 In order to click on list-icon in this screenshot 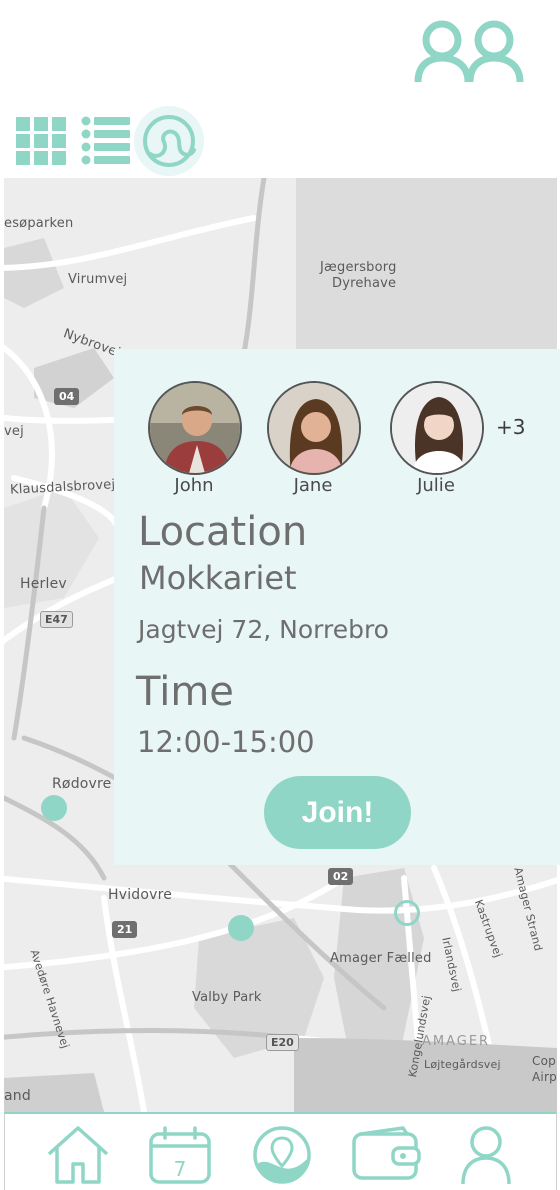, I will do `click(105, 140)`.